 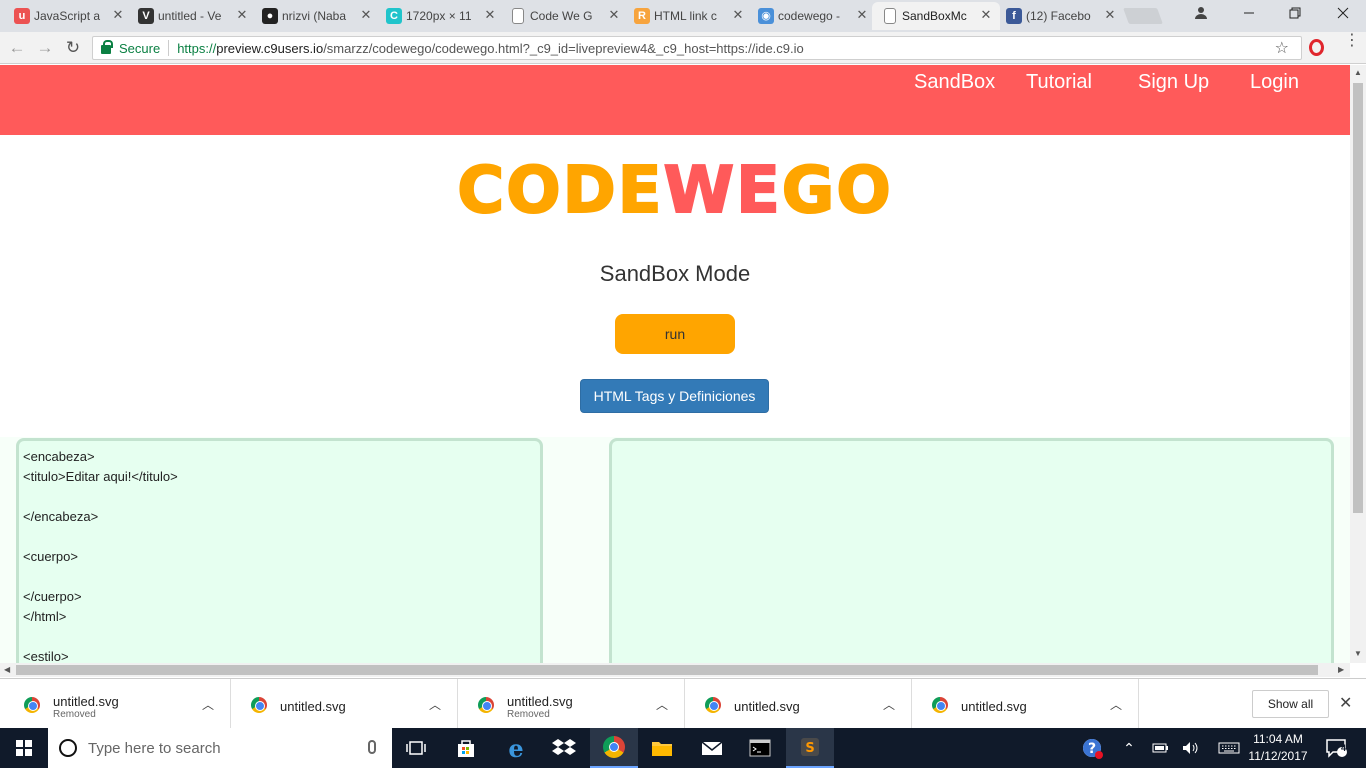 What do you see at coordinates (140, 48) in the screenshot?
I see `secure-label: Secure` at bounding box center [140, 48].